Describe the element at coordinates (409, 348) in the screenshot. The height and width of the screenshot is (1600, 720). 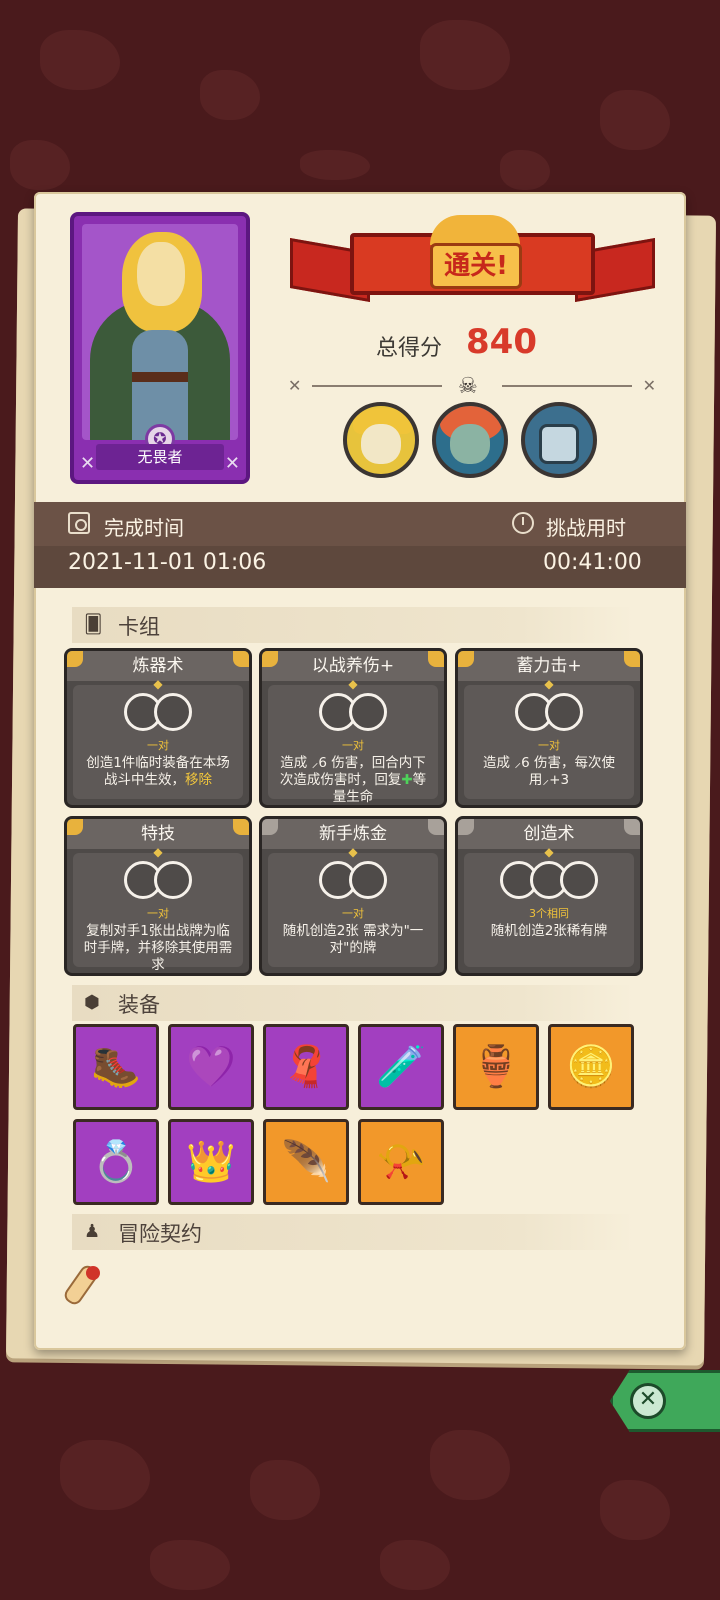
I see `score-label: 总得分` at that location.